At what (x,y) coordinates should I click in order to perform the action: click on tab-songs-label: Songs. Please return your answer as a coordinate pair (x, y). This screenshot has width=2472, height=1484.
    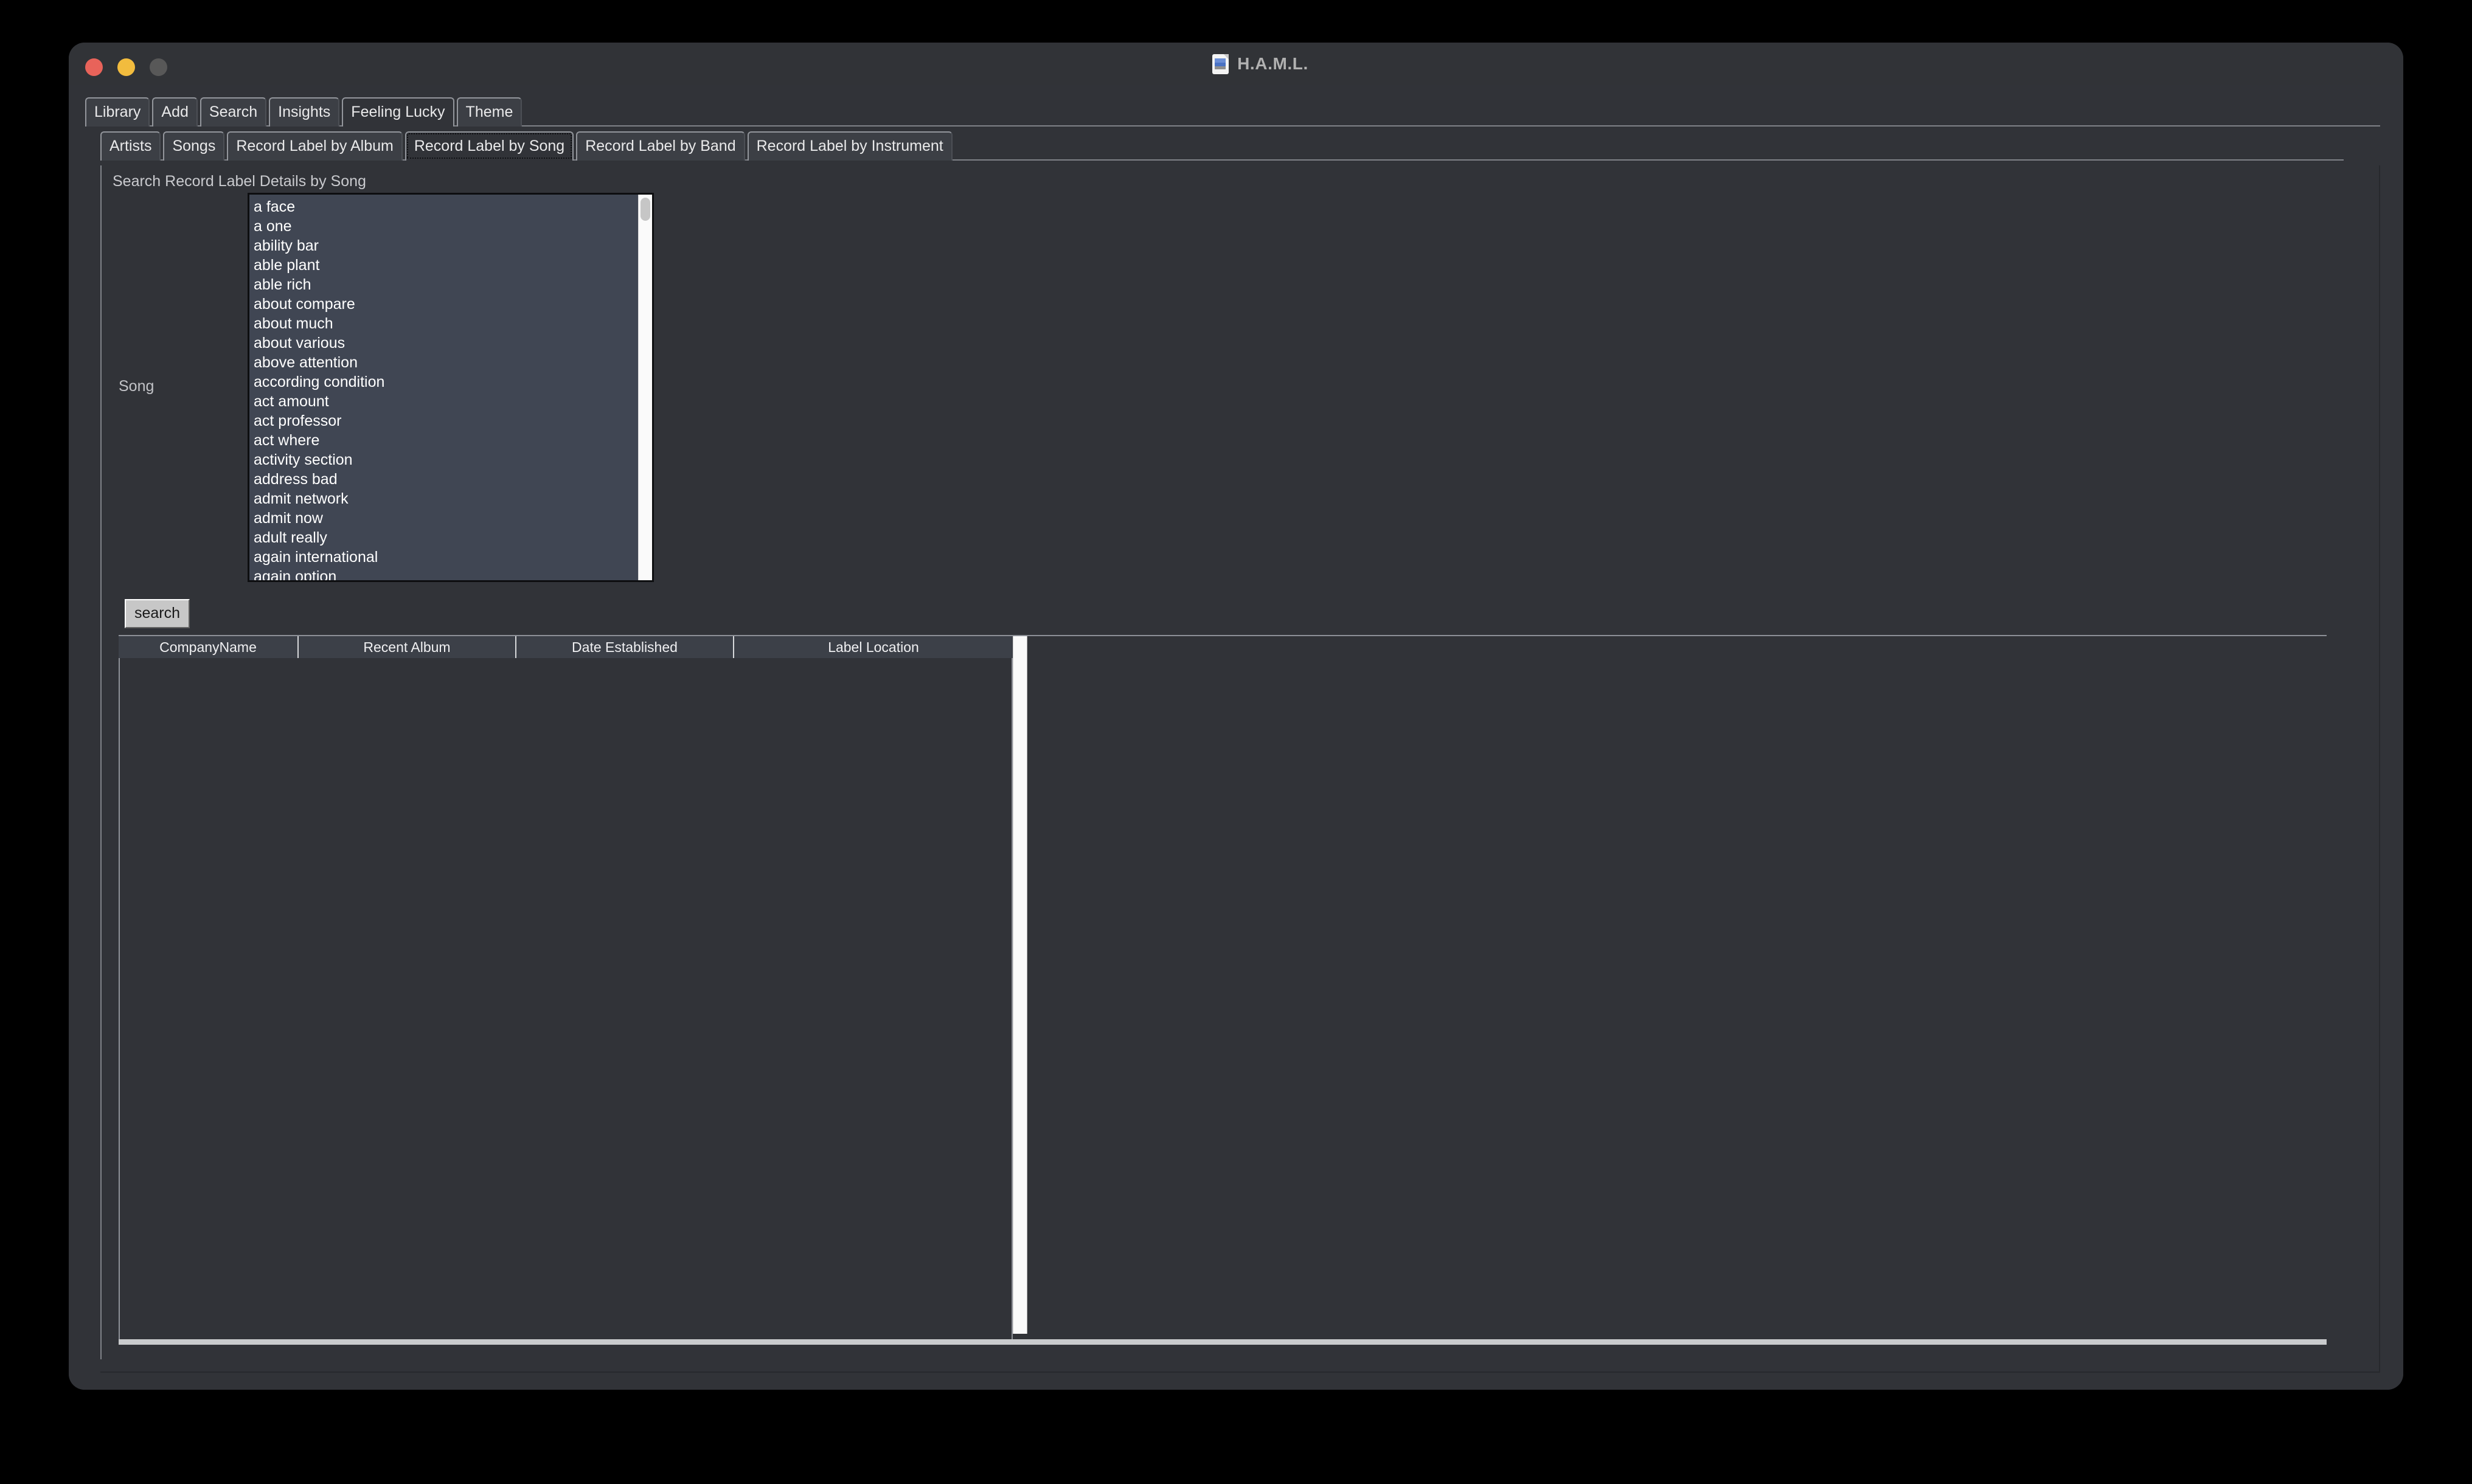
    Looking at the image, I should click on (194, 145).